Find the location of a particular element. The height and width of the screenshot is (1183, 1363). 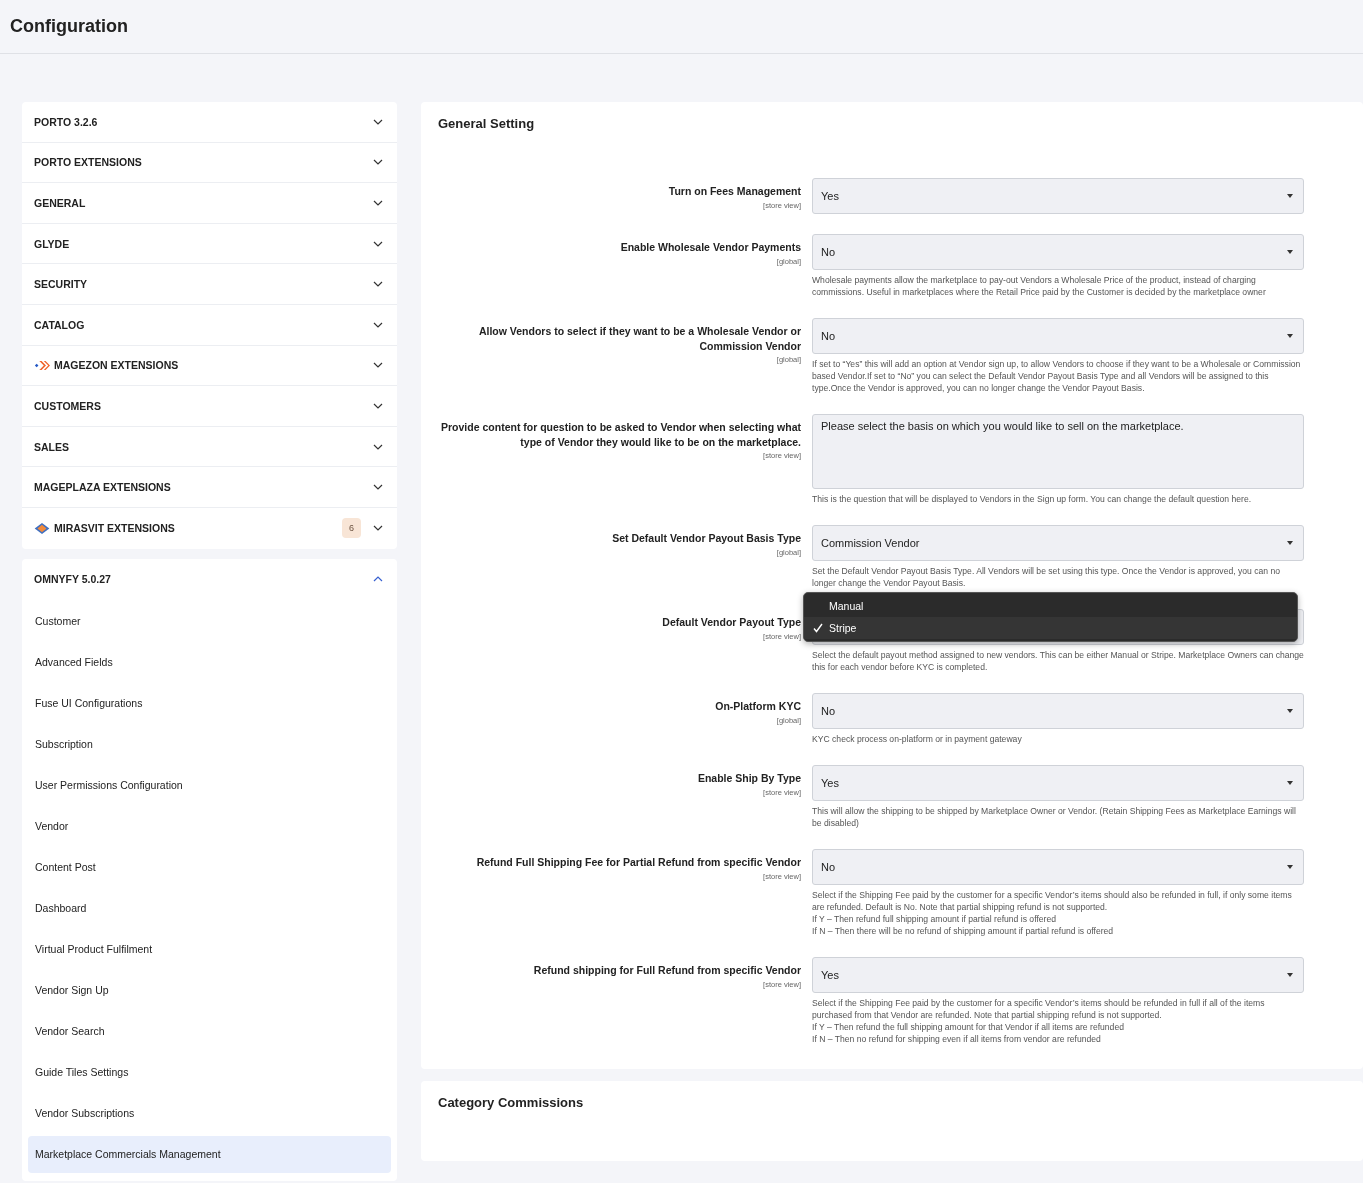

field-label: Set Default Vendor Payout Basis Type is located at coordinates (706, 538).